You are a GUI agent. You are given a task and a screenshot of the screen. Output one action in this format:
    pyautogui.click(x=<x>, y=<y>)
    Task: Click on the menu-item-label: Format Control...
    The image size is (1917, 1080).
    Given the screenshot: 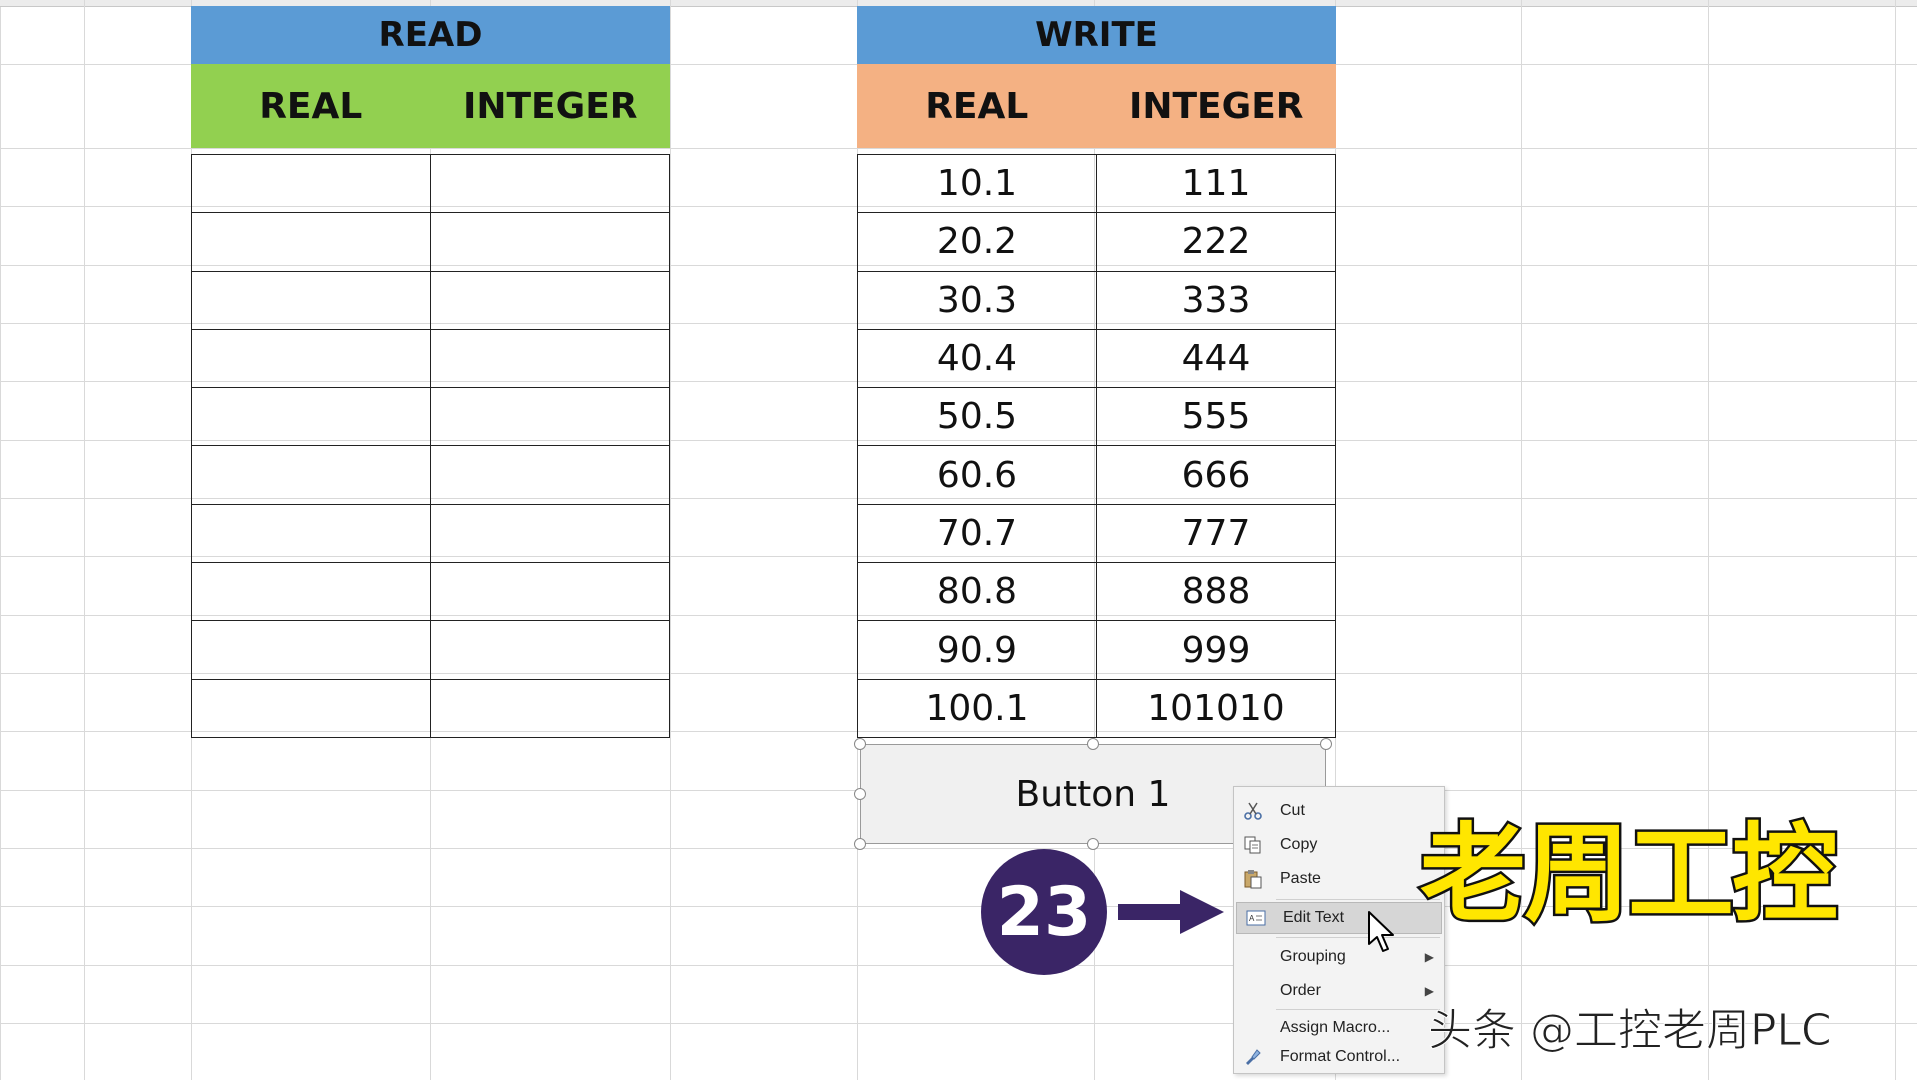 What is the action you would take?
    pyautogui.click(x=1340, y=1056)
    